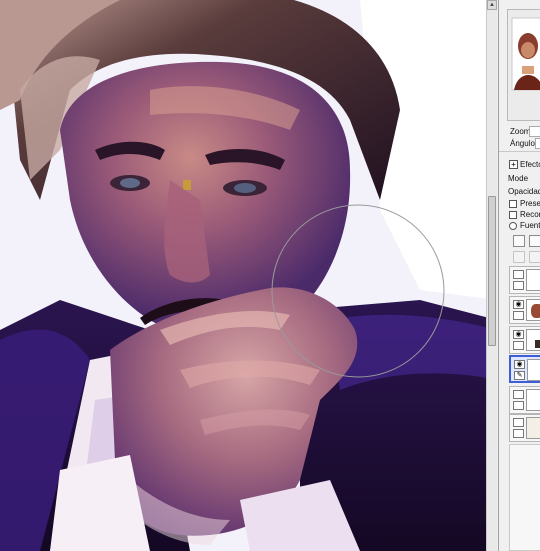 Image resolution: width=540 pixels, height=551 pixels. Describe the element at coordinates (513, 164) in the screenshot. I see `effects-expand-icon: +` at that location.